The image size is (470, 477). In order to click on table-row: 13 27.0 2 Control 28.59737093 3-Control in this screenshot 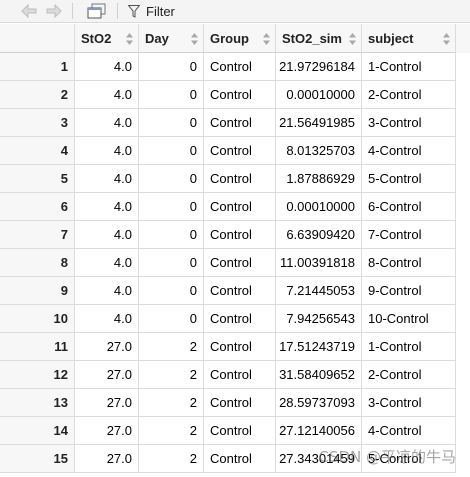, I will do `click(235, 403)`.